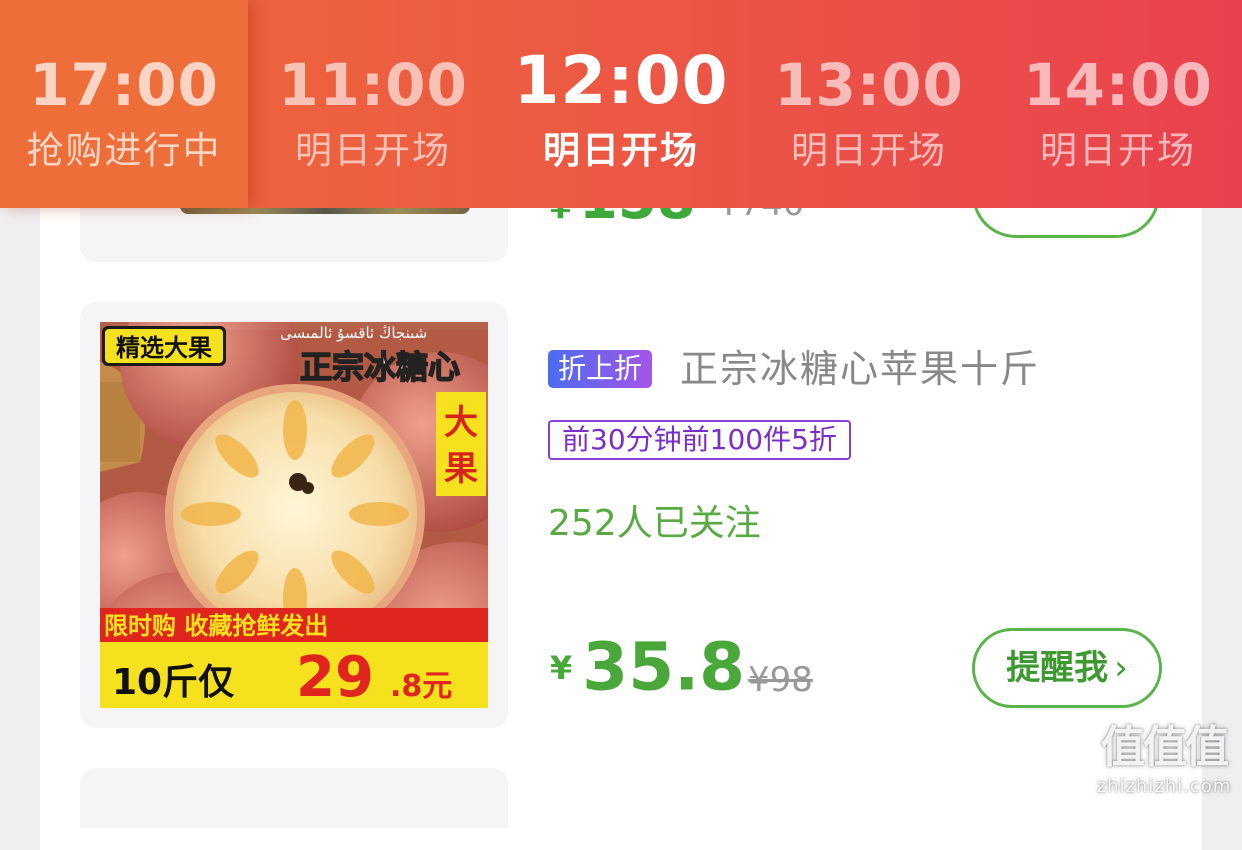 This screenshot has width=1242, height=850. I want to click on time-slot-1200-selected: 12:00 明日开场, so click(621, 104).